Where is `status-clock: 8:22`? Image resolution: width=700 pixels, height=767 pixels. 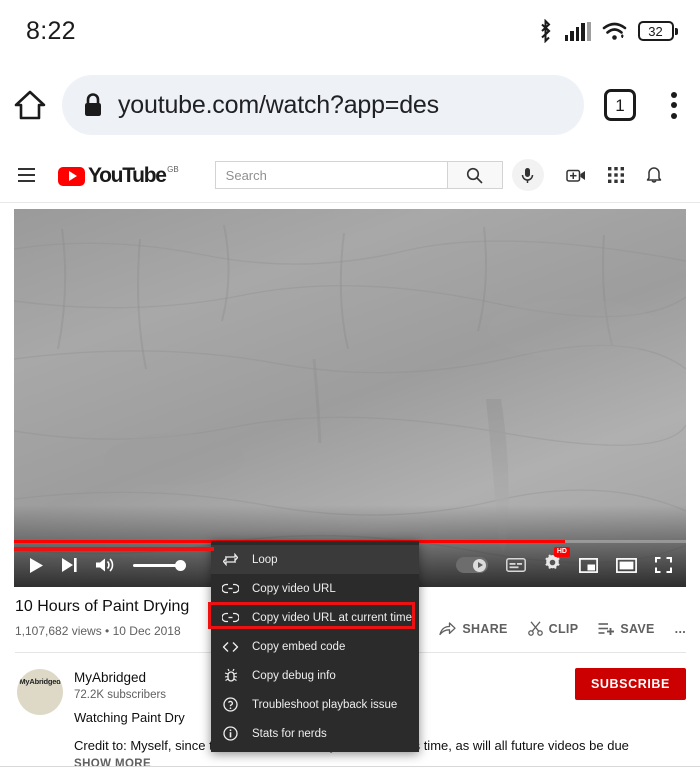 status-clock: 8:22 is located at coordinates (51, 30).